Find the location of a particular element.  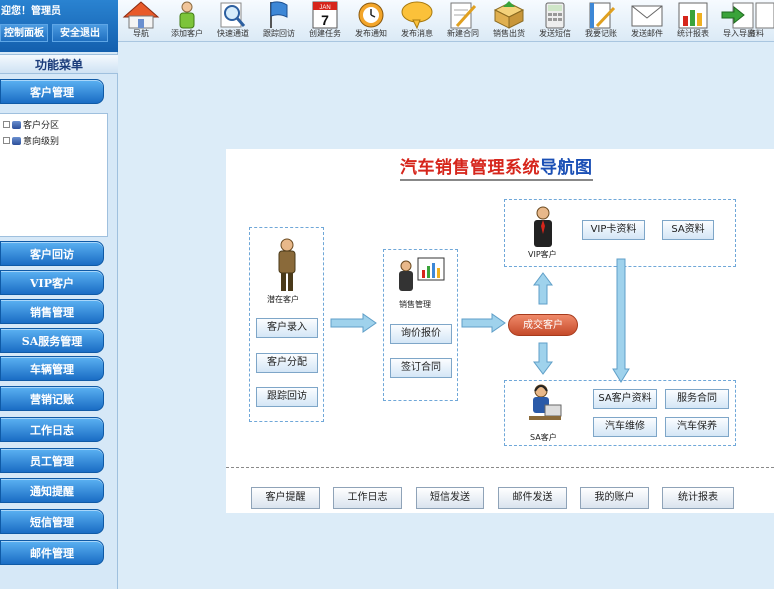

toolbar-sales-shipment-button: 销售出货 is located at coordinates (509, 21).